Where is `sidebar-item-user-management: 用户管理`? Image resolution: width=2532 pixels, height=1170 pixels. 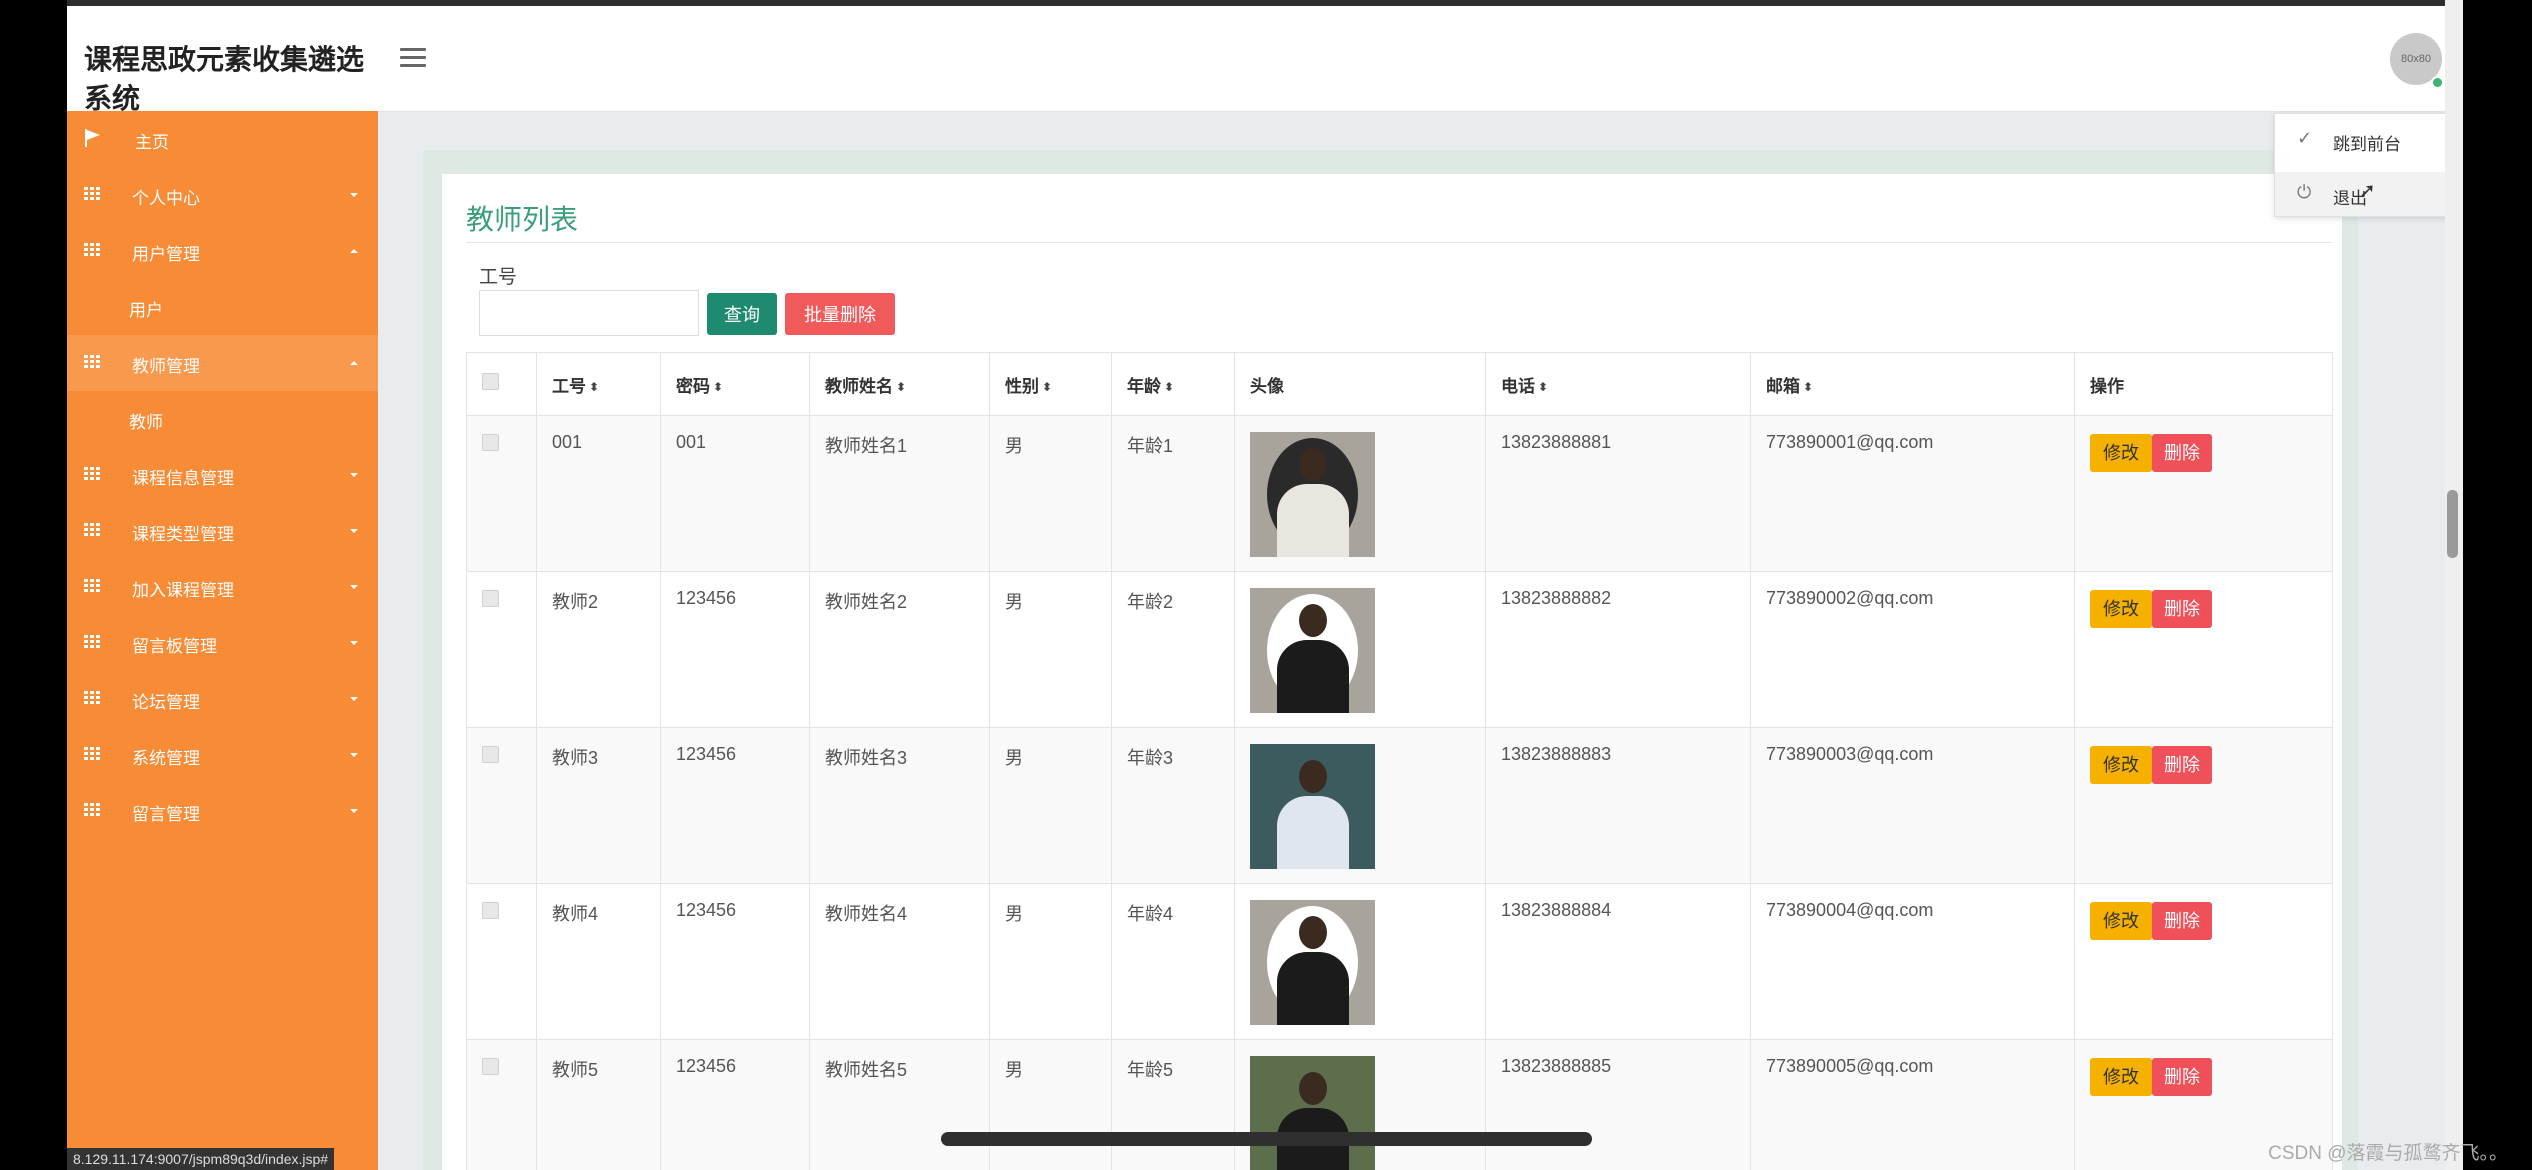 sidebar-item-user-management: 用户管理 is located at coordinates (222, 251).